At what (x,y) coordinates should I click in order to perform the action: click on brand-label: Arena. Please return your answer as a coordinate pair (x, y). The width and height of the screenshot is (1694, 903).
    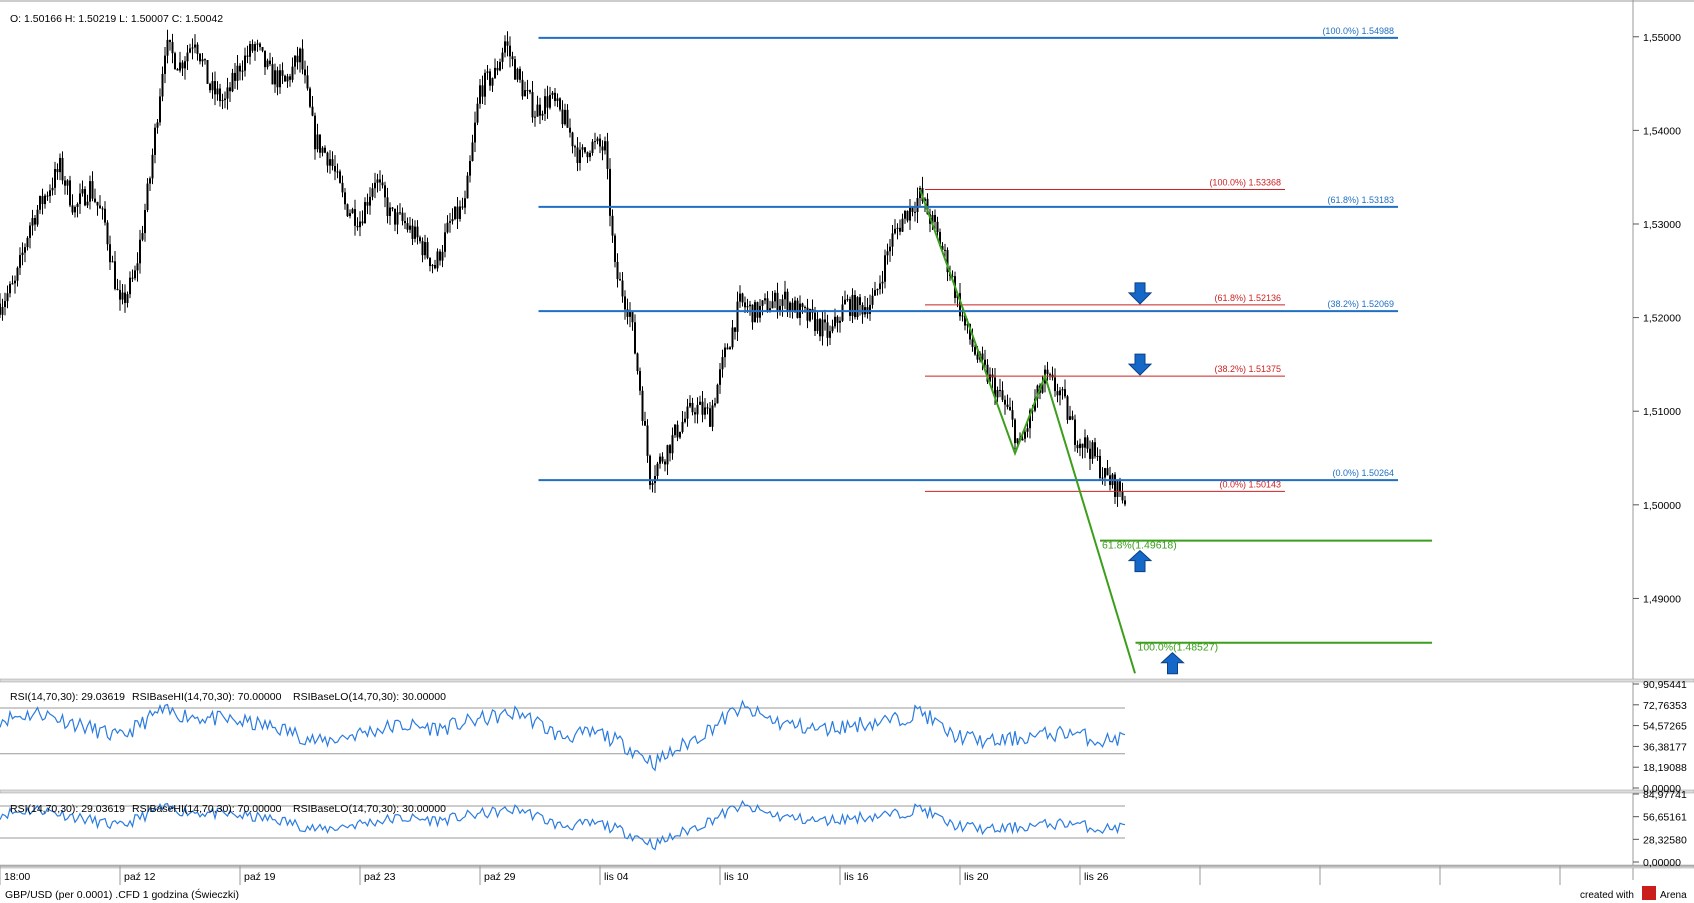
    Looking at the image, I should click on (1673, 895).